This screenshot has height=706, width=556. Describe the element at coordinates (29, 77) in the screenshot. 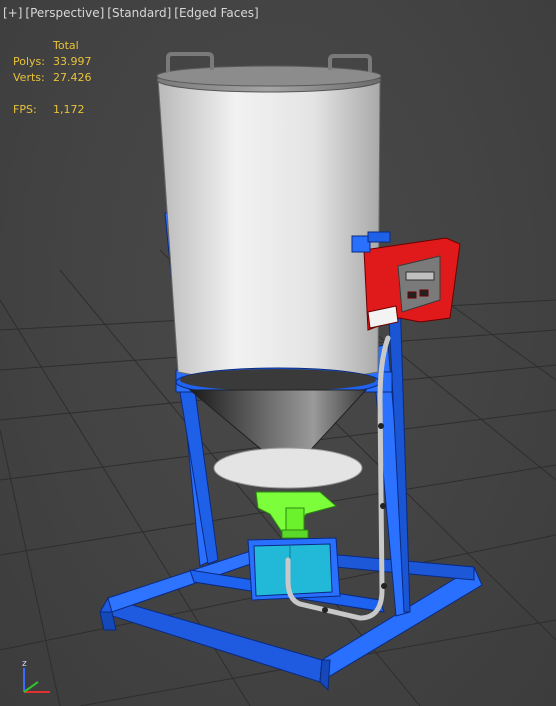

I see `verts-label: Verts:` at that location.